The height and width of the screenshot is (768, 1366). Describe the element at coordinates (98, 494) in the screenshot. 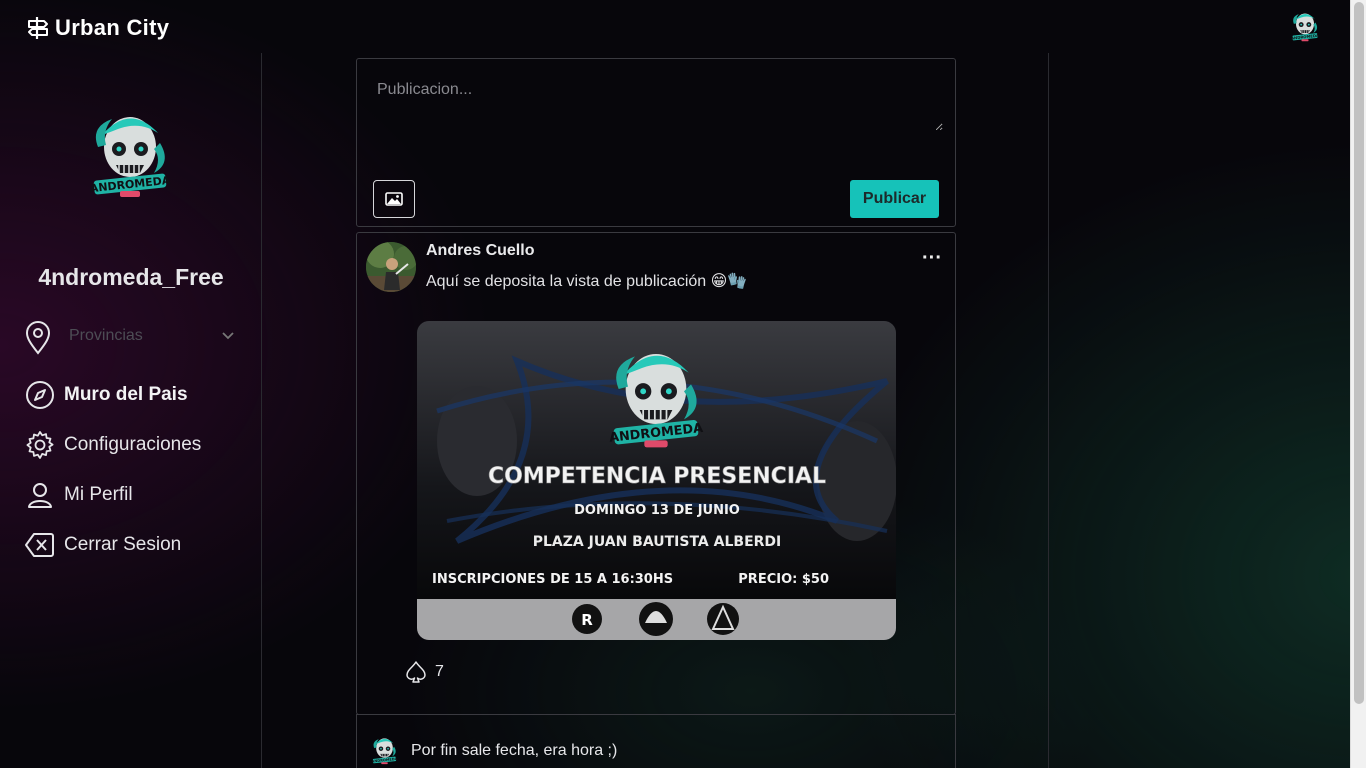

I see `nav-label: Mi Perfil` at that location.